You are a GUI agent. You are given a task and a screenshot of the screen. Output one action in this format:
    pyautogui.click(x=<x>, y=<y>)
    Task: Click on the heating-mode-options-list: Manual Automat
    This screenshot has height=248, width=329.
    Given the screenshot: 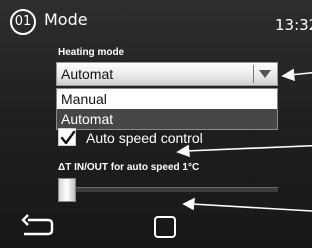 What is the action you would take?
    pyautogui.click(x=167, y=109)
    